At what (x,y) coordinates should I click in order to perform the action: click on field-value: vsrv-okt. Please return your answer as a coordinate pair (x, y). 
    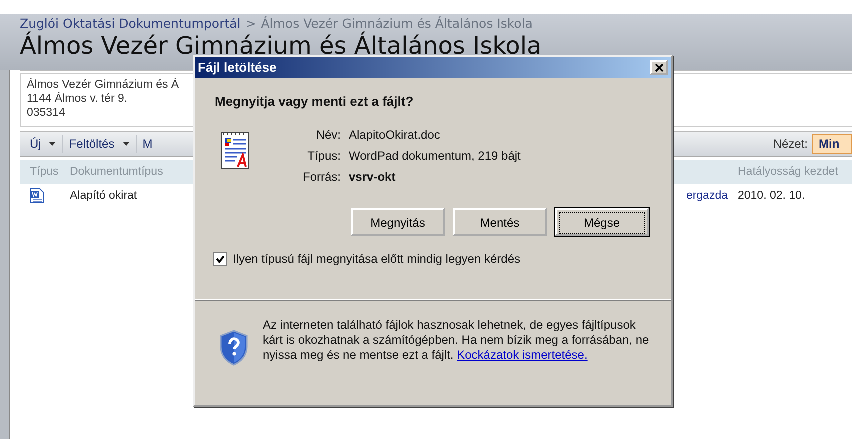
    Looking at the image, I should click on (373, 177).